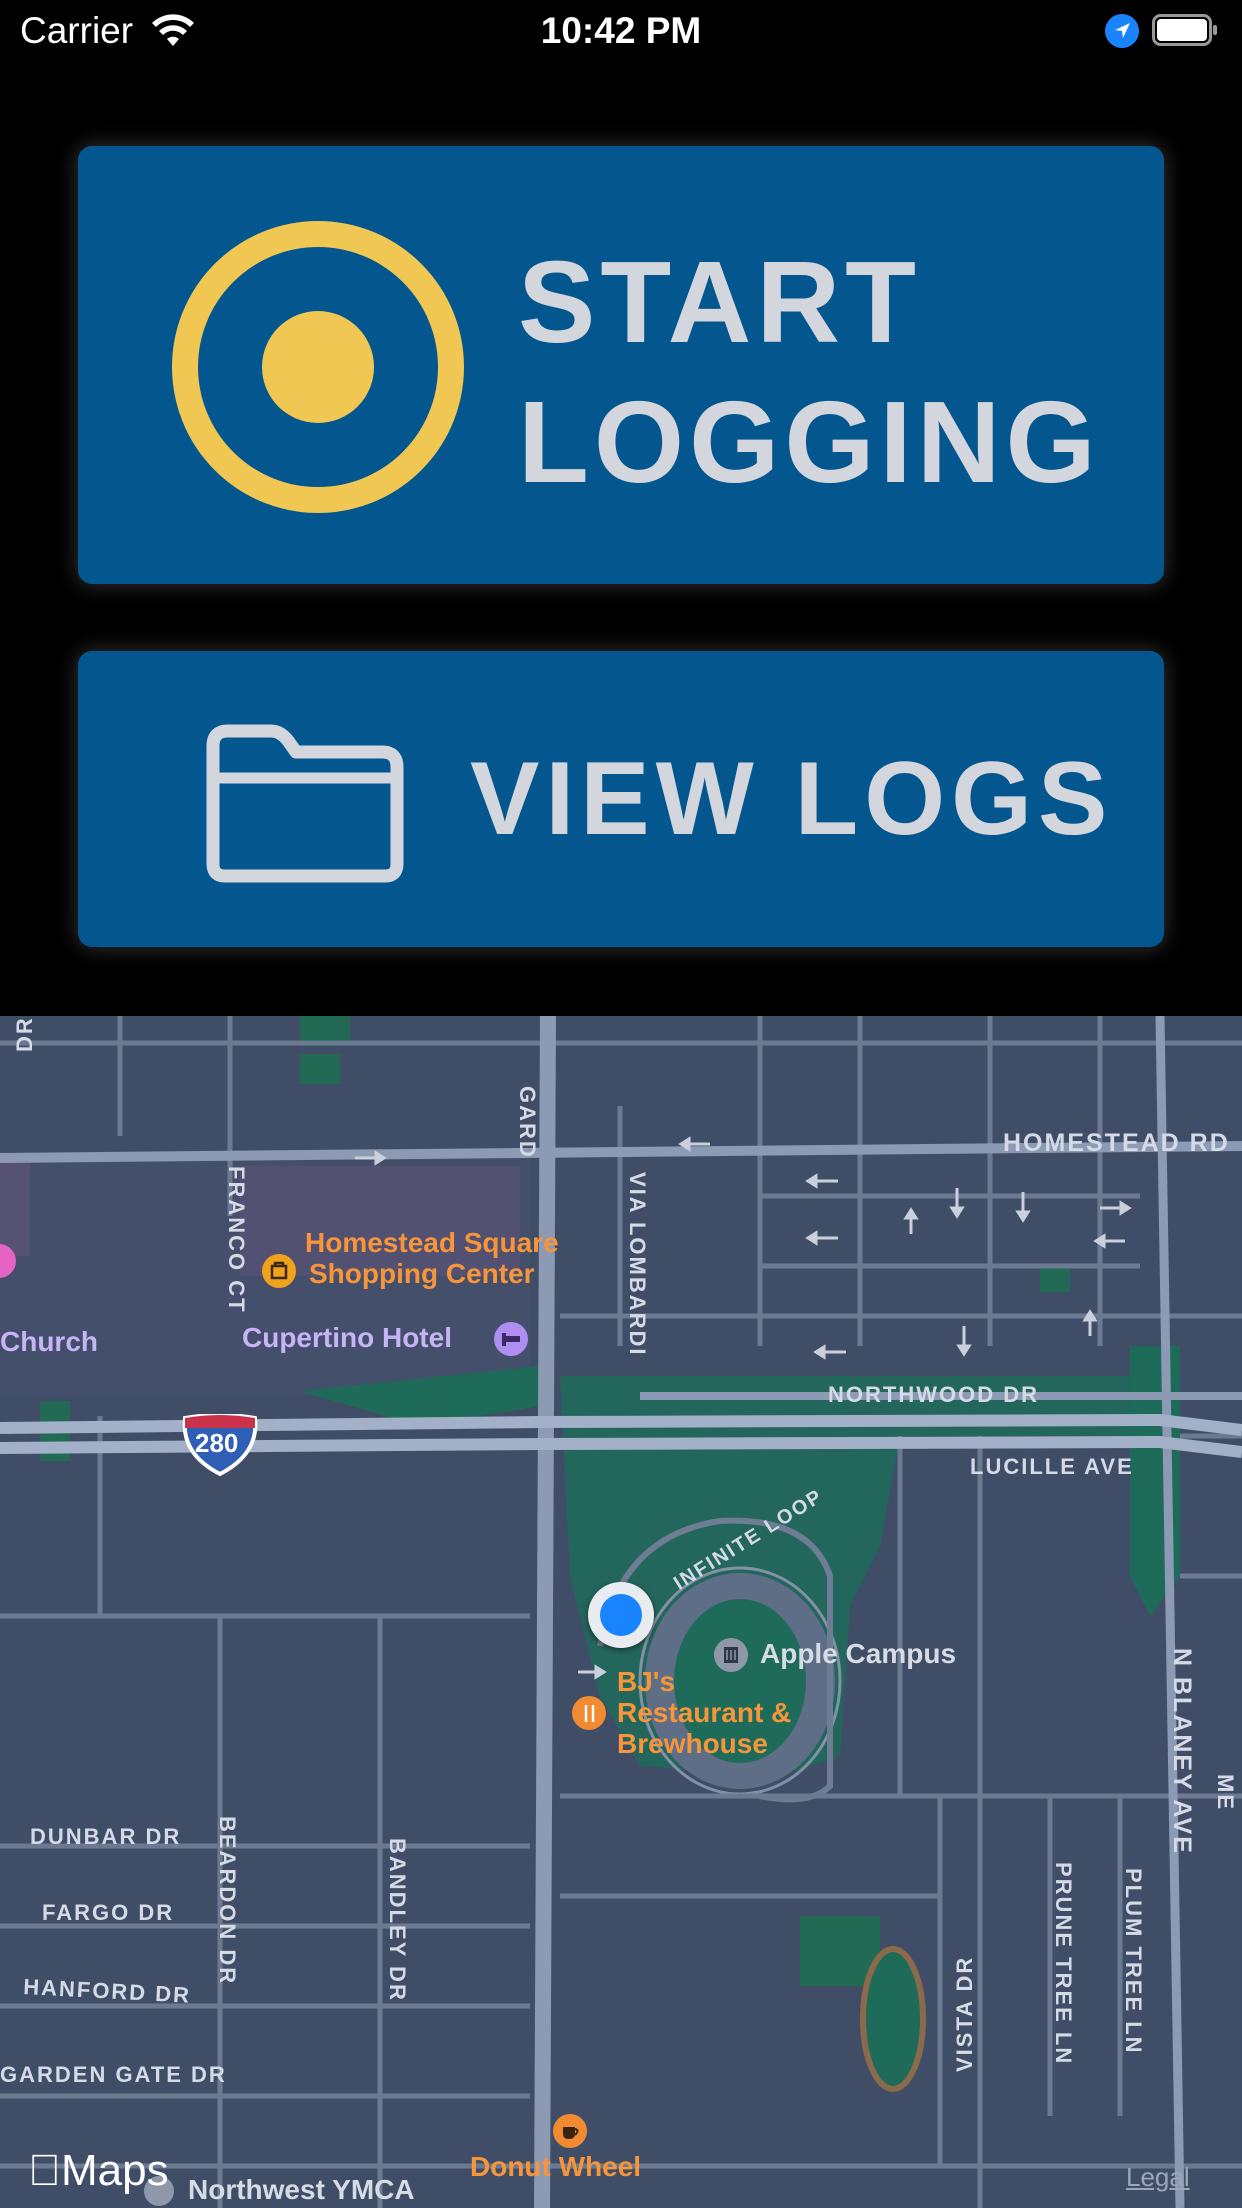 The height and width of the screenshot is (2208, 1242). Describe the element at coordinates (692, 1743) in the screenshot. I see `poi-bjs-line3: Brewhouse` at that location.